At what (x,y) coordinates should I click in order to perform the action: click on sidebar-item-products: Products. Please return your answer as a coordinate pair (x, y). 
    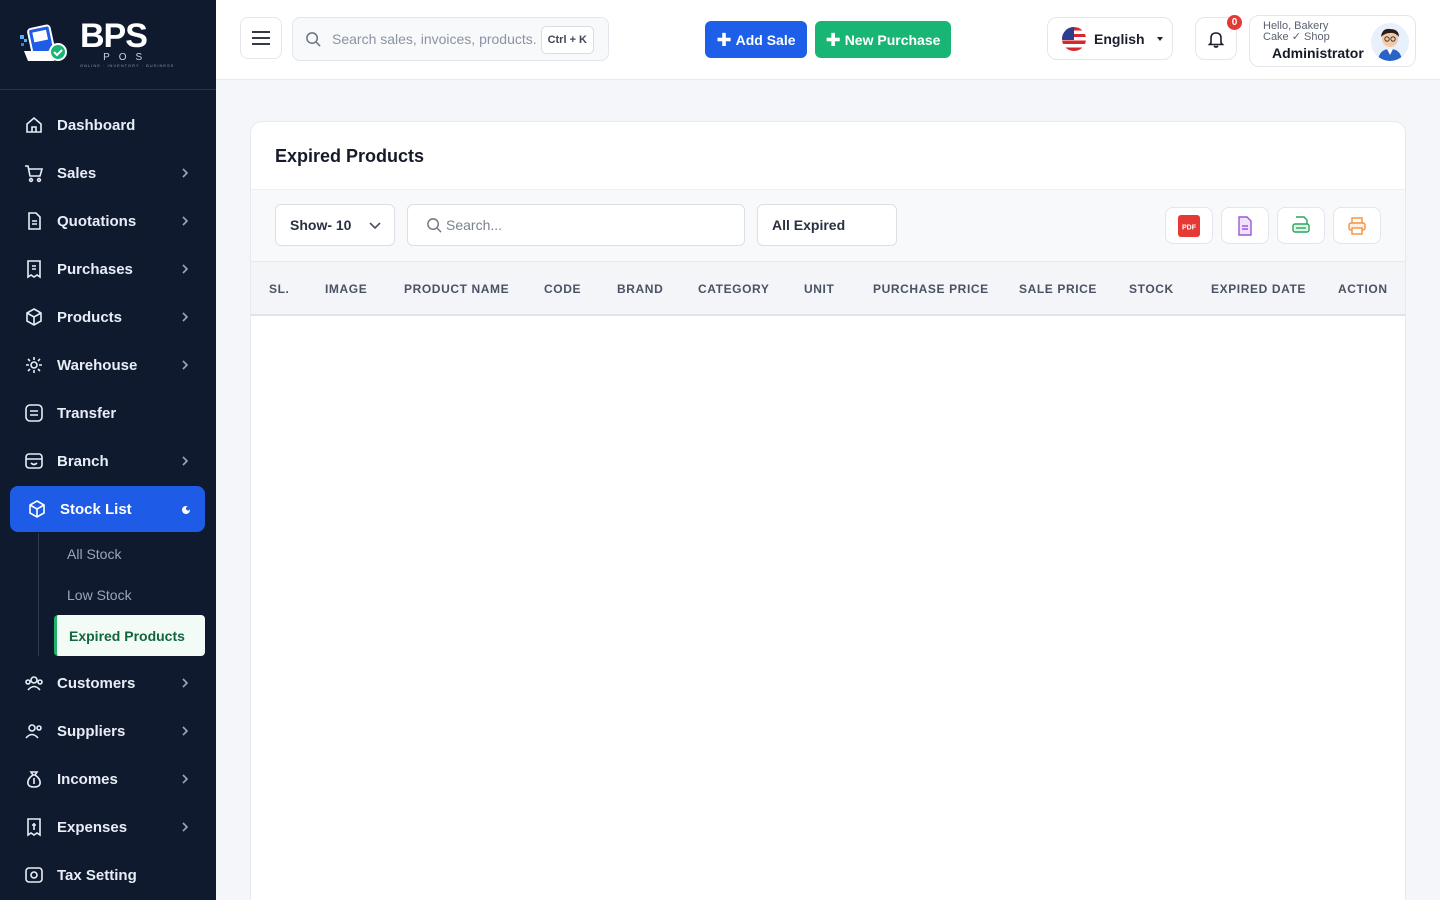
    Looking at the image, I should click on (108, 317).